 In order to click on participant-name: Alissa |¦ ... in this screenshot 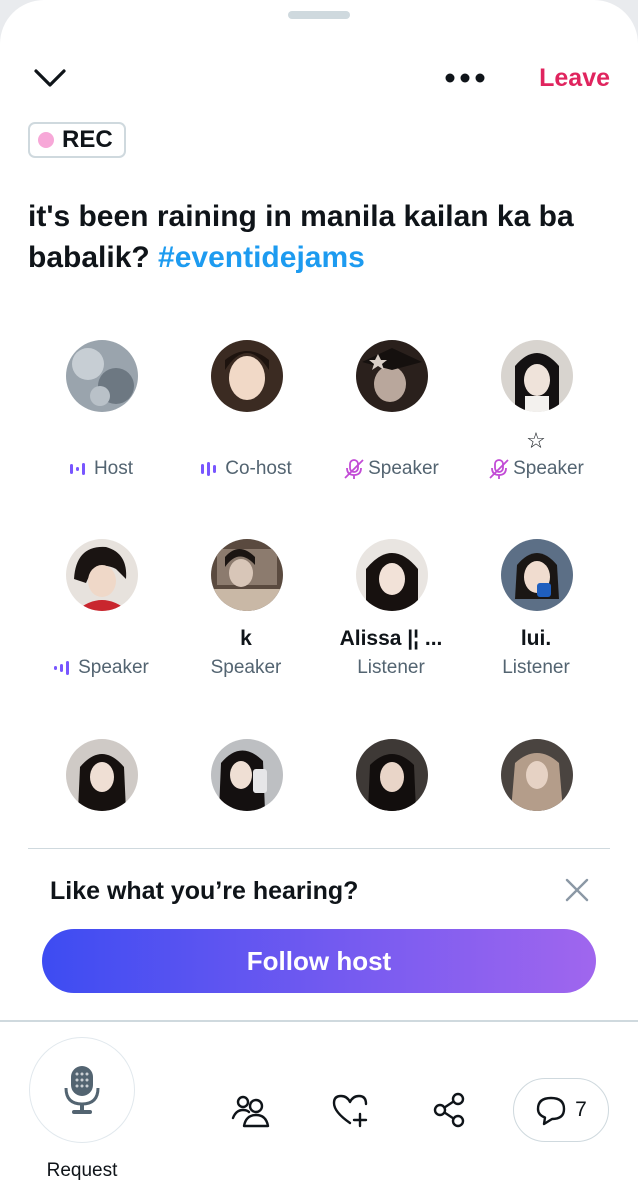, I will do `click(391, 638)`.